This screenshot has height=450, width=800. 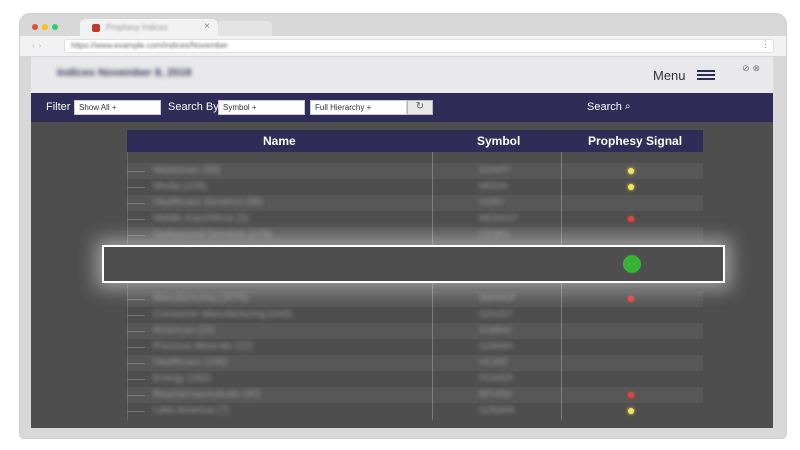 I want to click on row-symbol: 3MANUF, so click(x=498, y=298).